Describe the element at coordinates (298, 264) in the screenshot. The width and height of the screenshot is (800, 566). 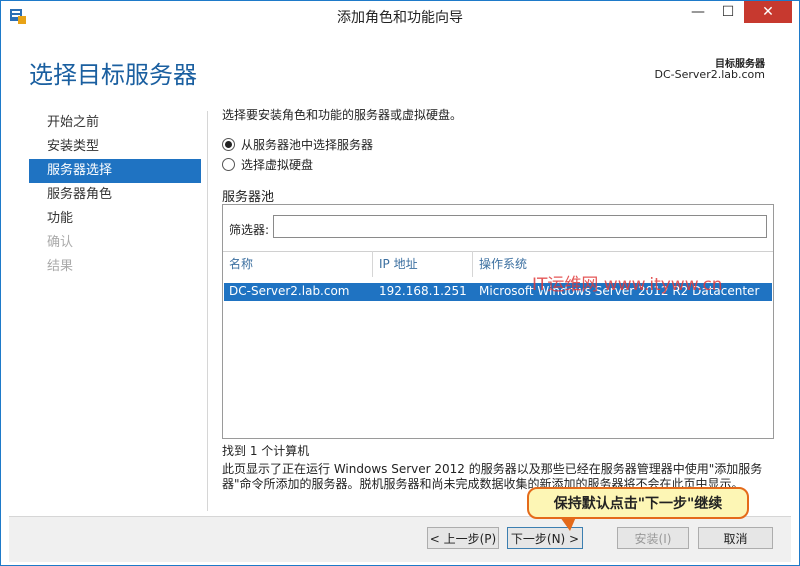
I see `column-header-name: 名称` at that location.